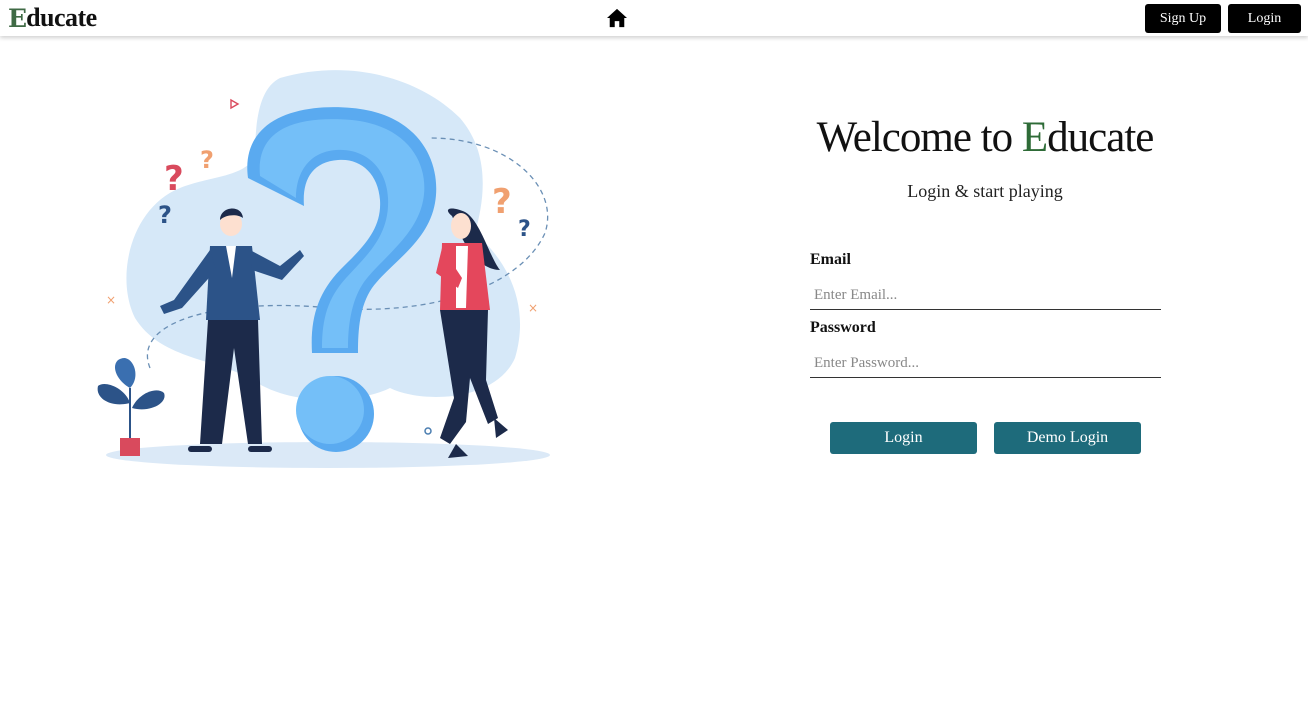 Image resolution: width=1308 pixels, height=714 pixels. What do you see at coordinates (61, 17) in the screenshot?
I see `brand-logo-text: ducate` at bounding box center [61, 17].